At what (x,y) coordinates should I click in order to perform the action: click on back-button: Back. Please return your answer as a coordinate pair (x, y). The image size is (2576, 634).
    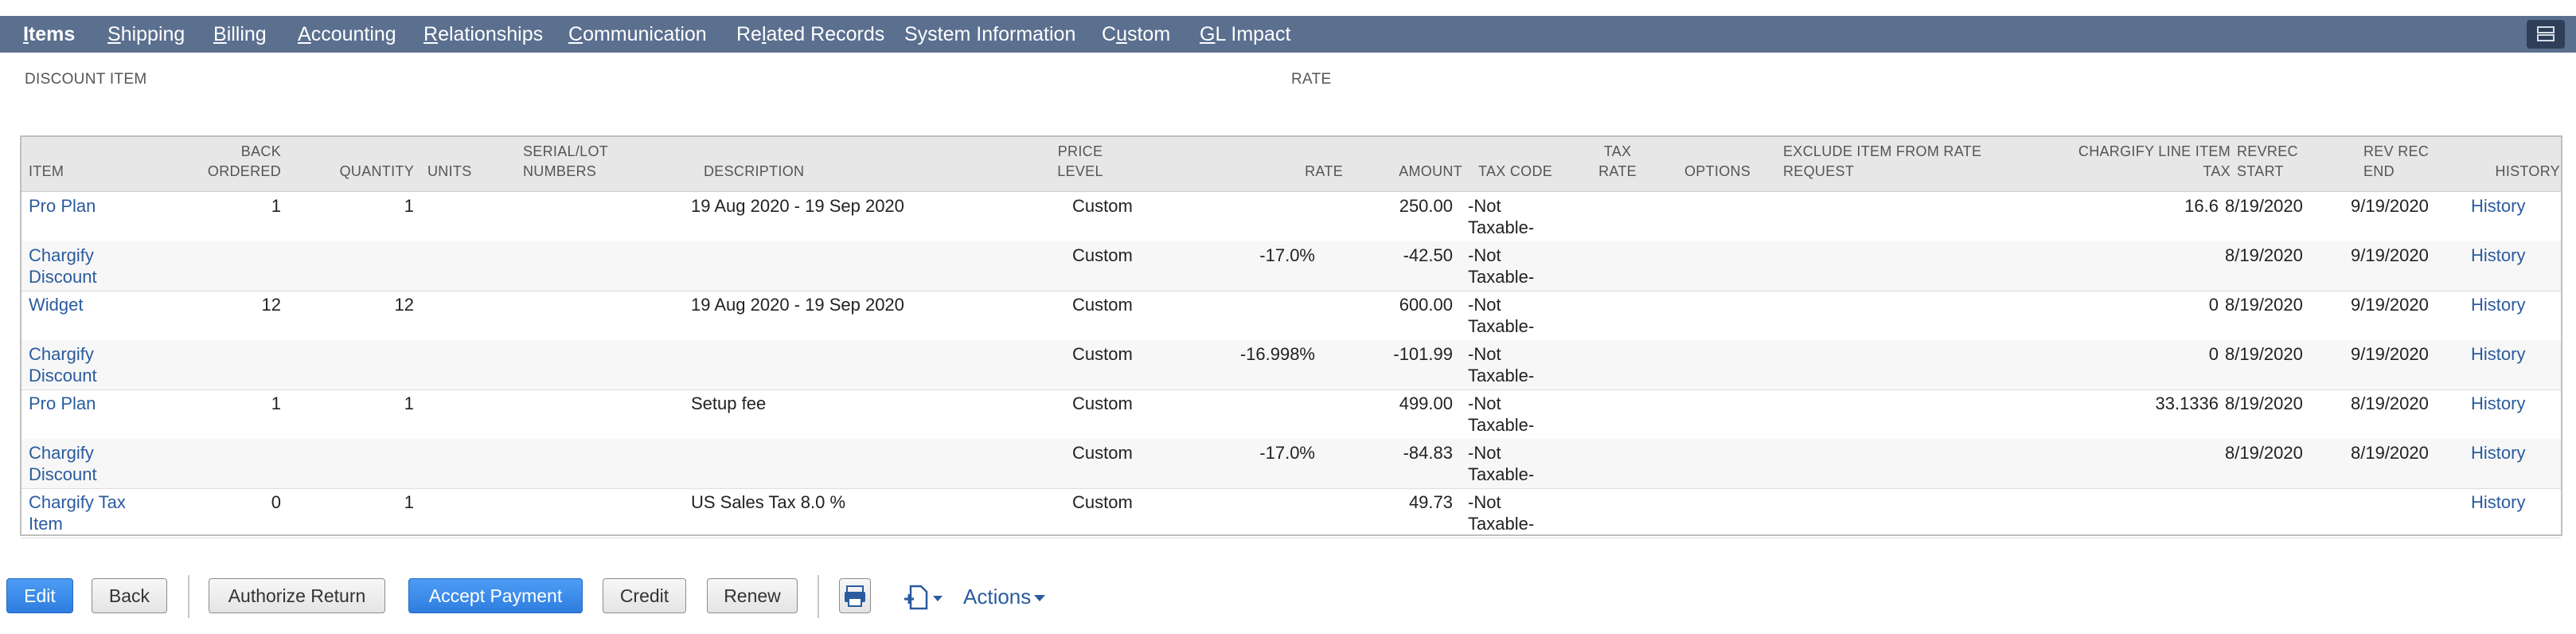
    Looking at the image, I should click on (129, 595).